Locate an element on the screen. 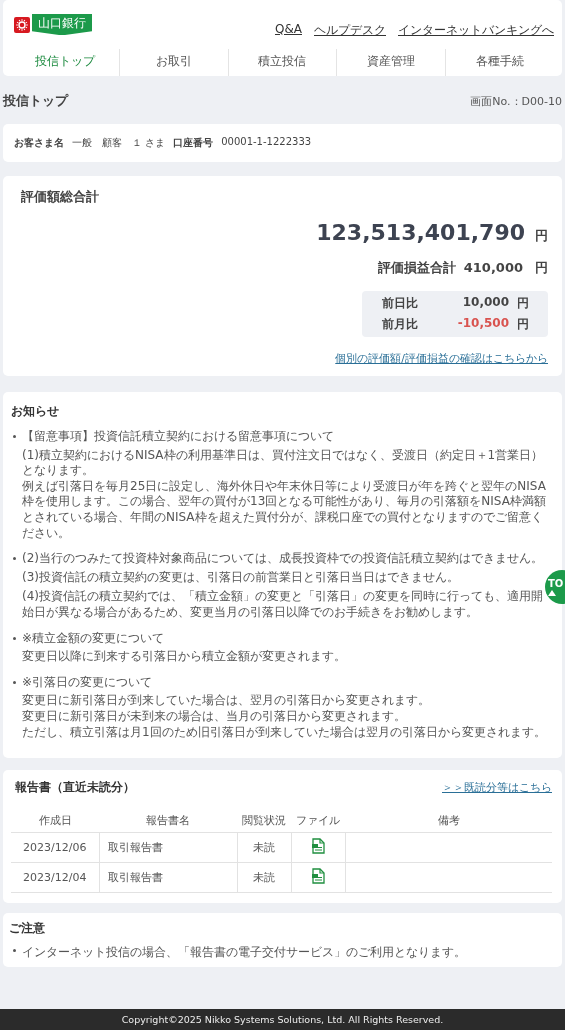 The height and width of the screenshot is (1030, 565). notice-text: 変更日に新引落日が到来していた場合は、翌月の引落日から変更されます。 is located at coordinates (226, 701).